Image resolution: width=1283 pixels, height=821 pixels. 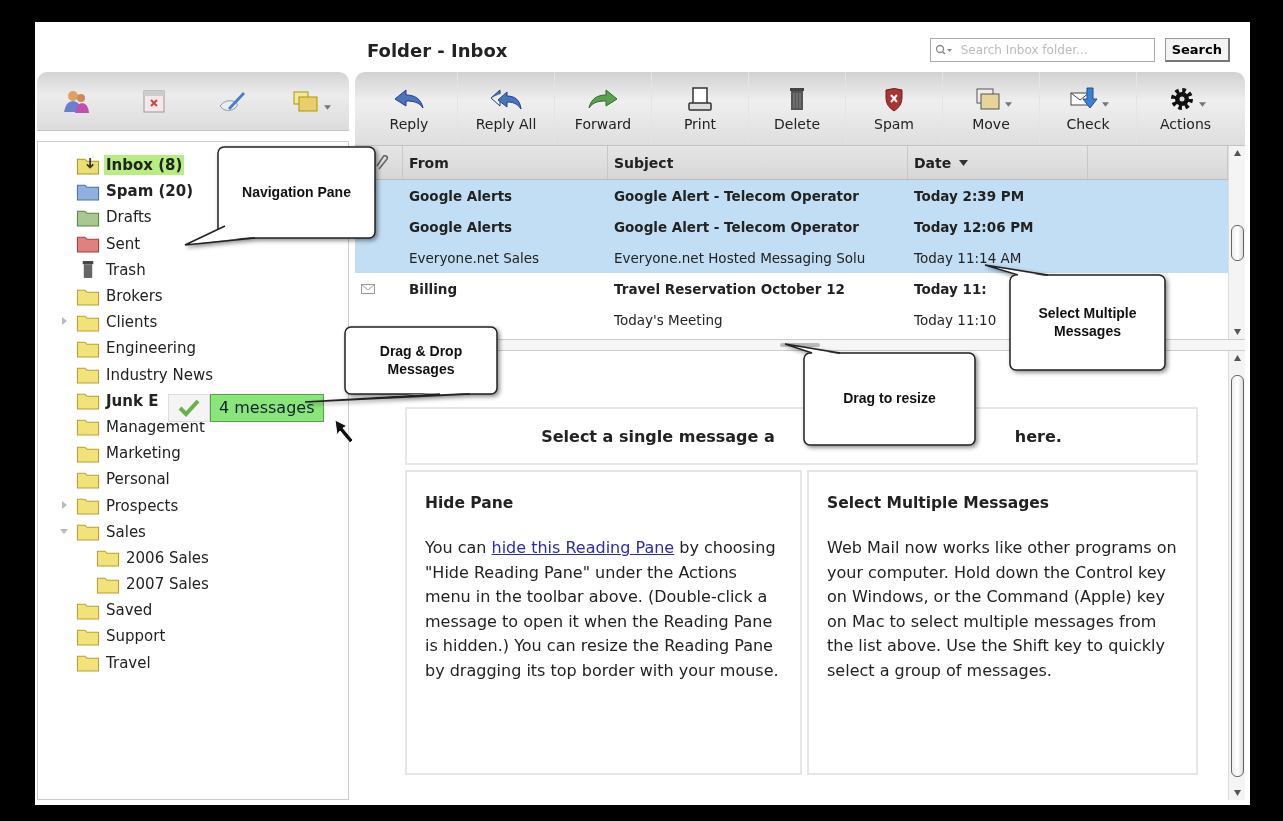 I want to click on column-header: From, so click(x=429, y=162).